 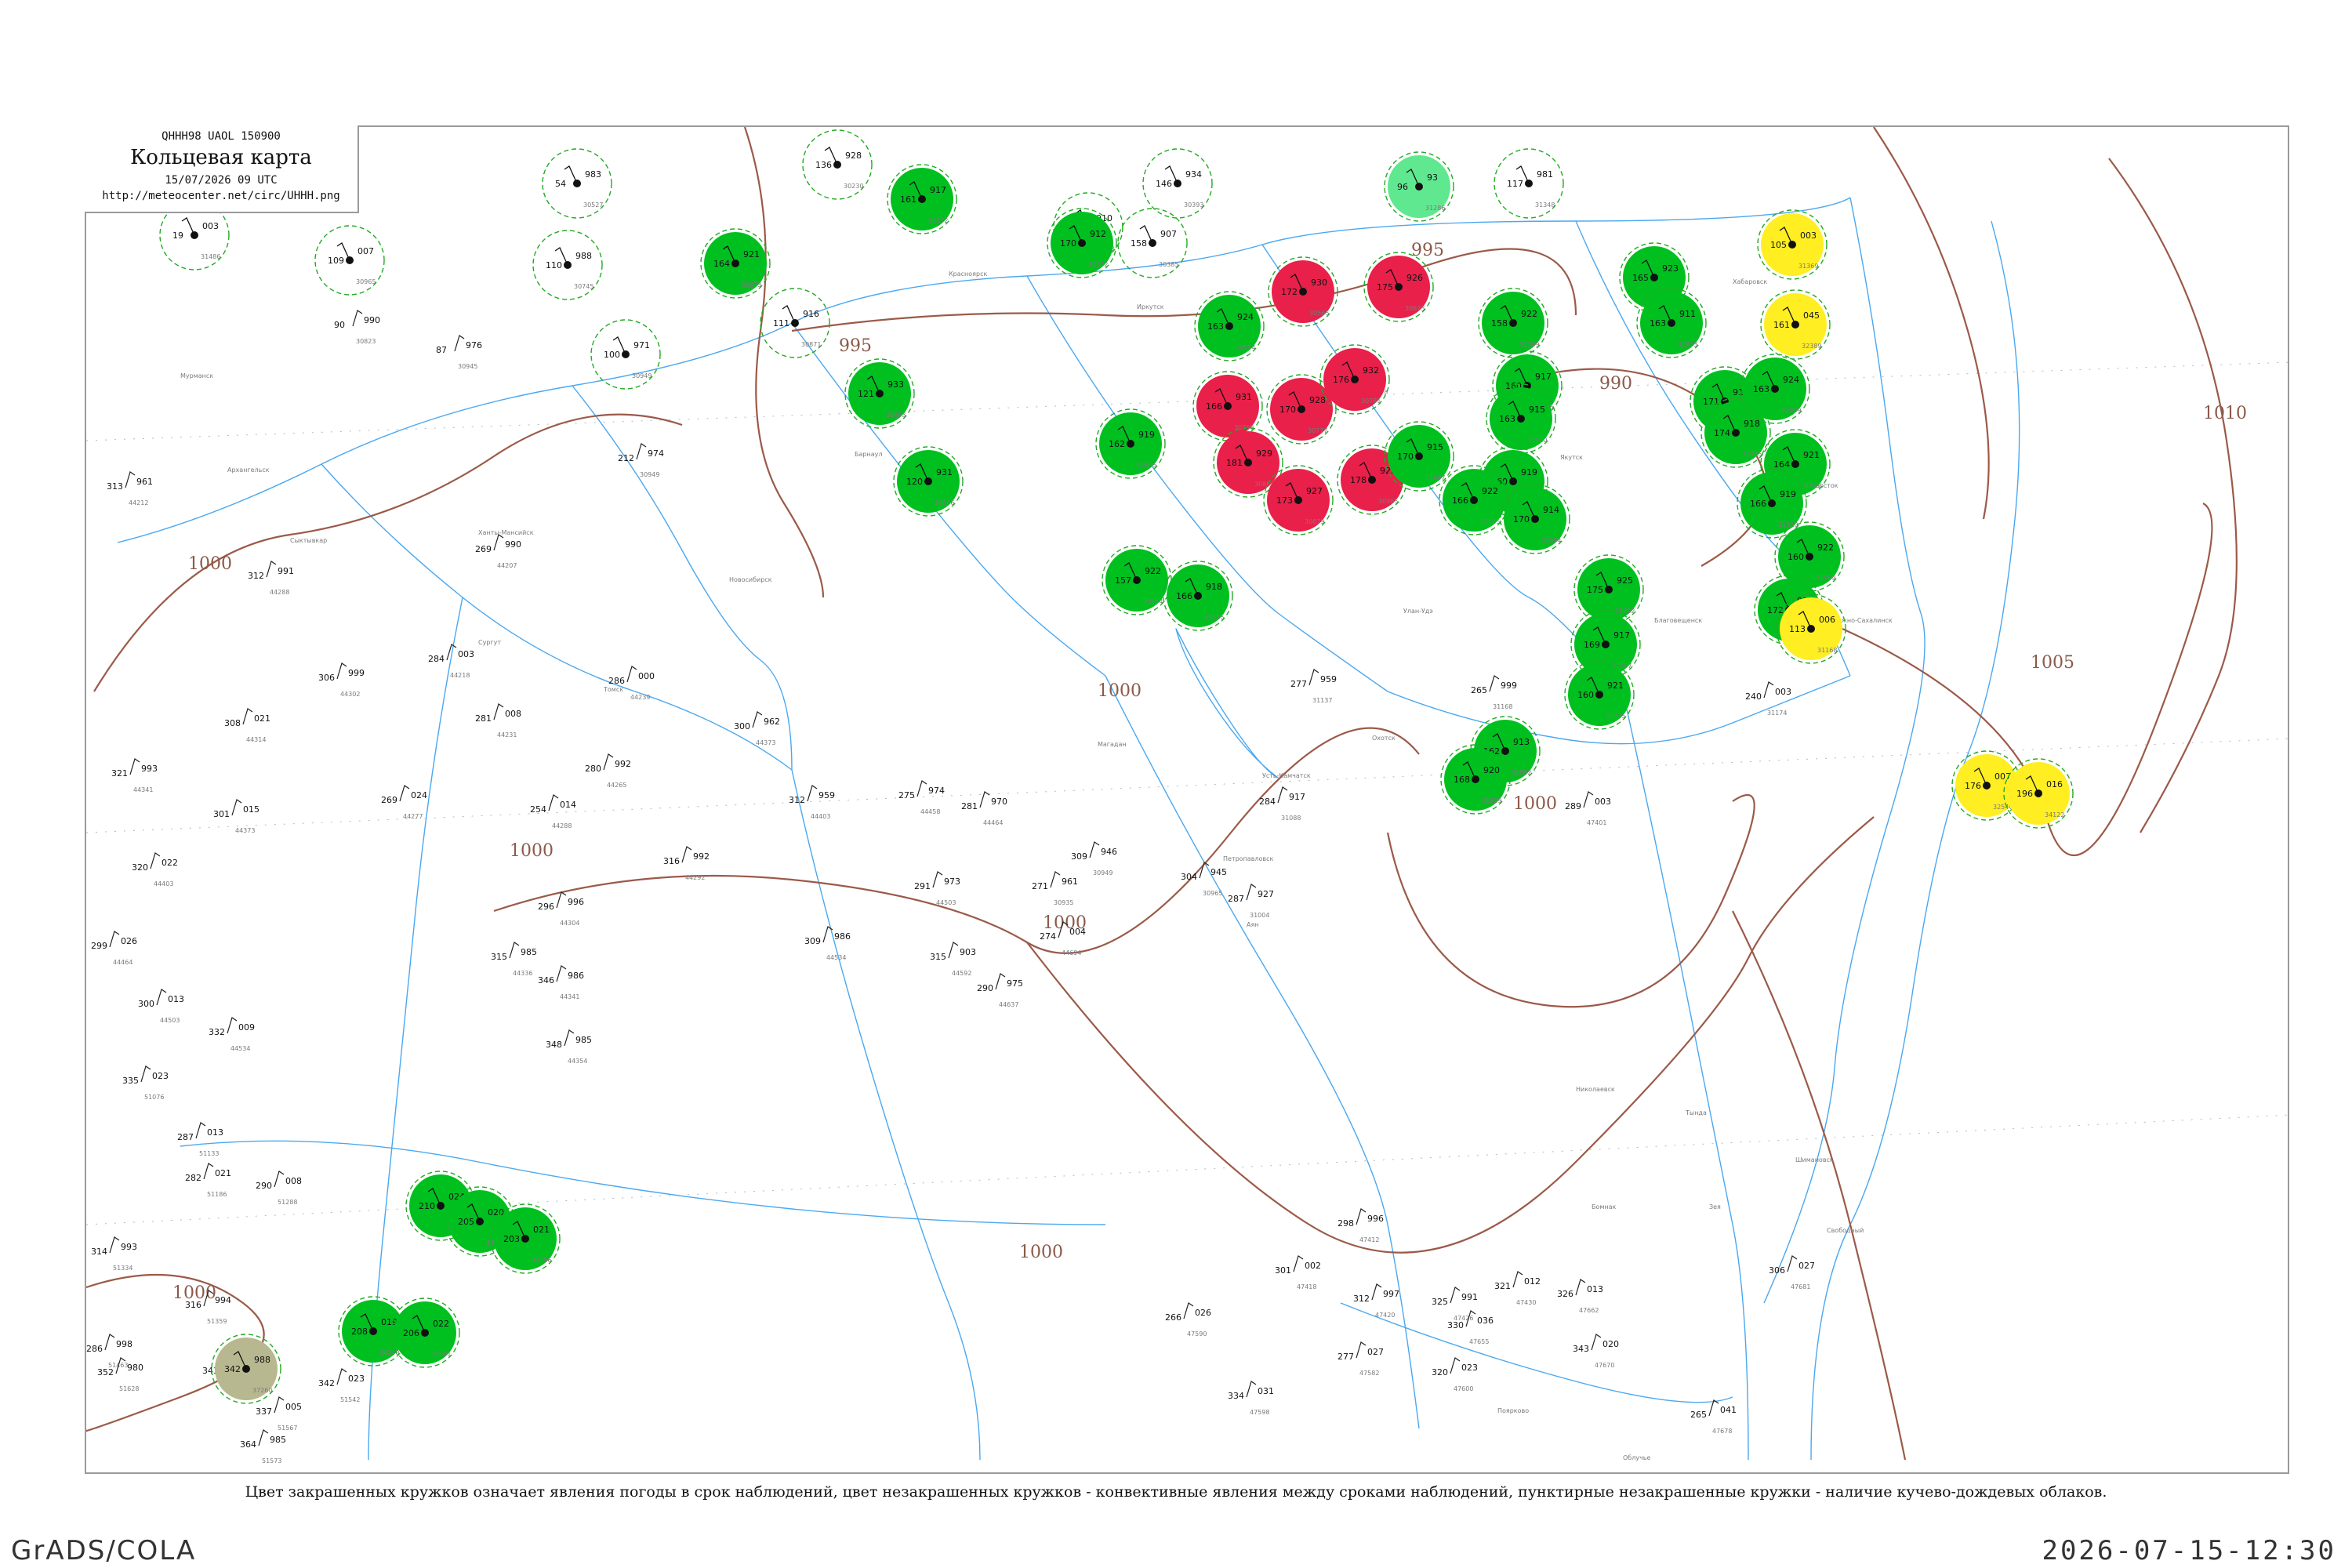 What do you see at coordinates (1588, 808) in the screenshot?
I see `station-plot: 289 003 47401` at bounding box center [1588, 808].